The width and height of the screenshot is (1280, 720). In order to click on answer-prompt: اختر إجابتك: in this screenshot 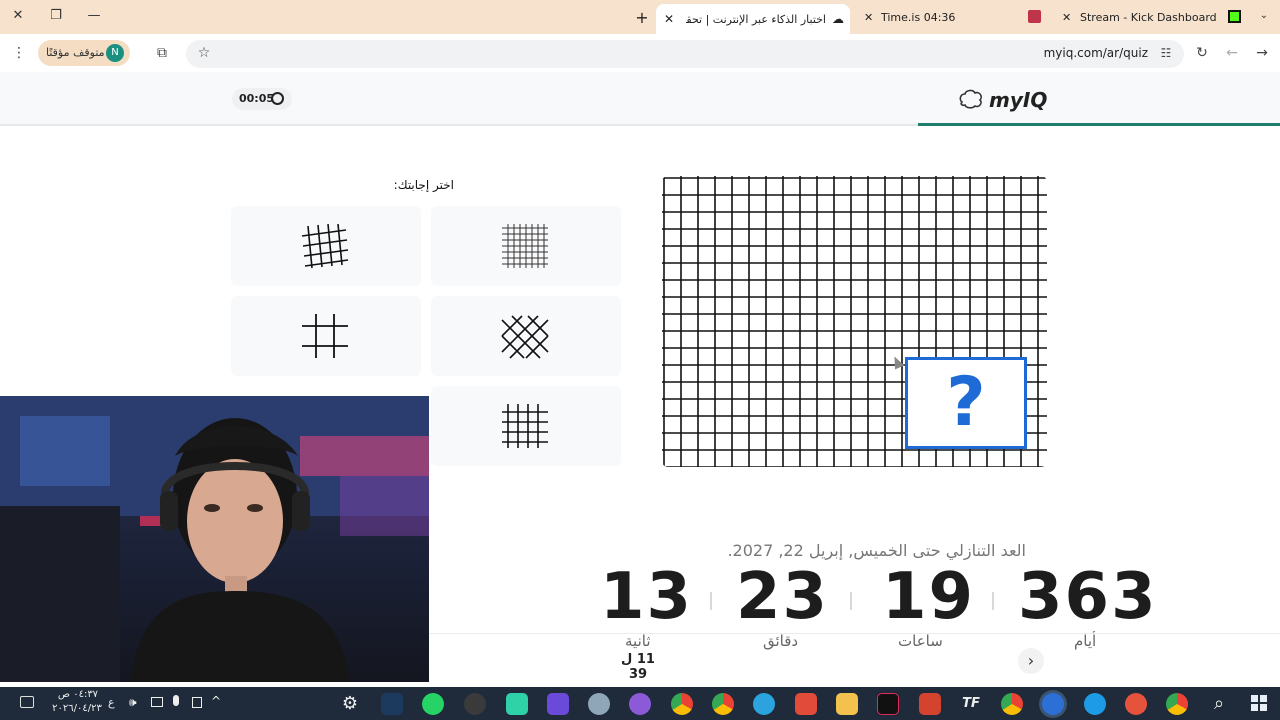, I will do `click(423, 185)`.